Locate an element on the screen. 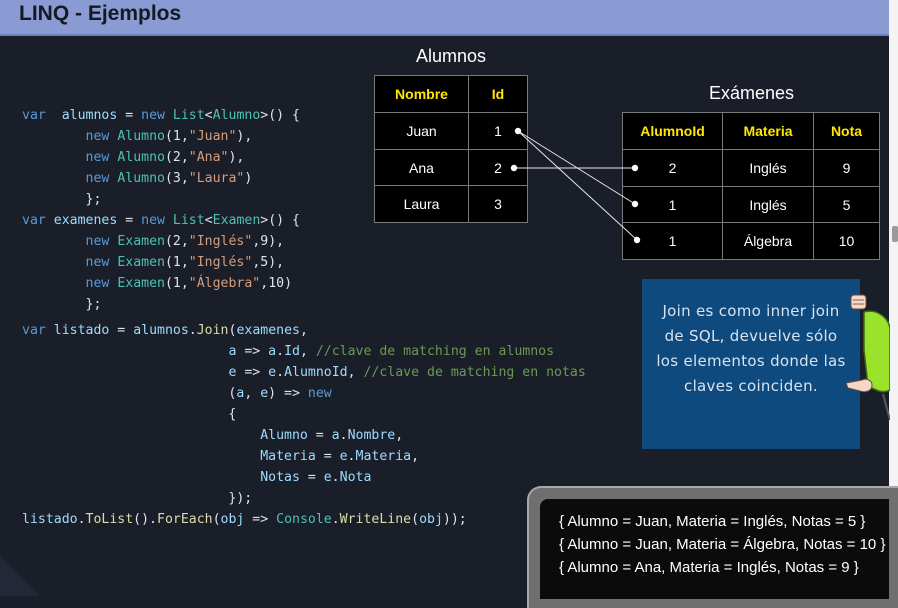  code-line: new Examen(1,"Inglés",5), is located at coordinates (185, 262).